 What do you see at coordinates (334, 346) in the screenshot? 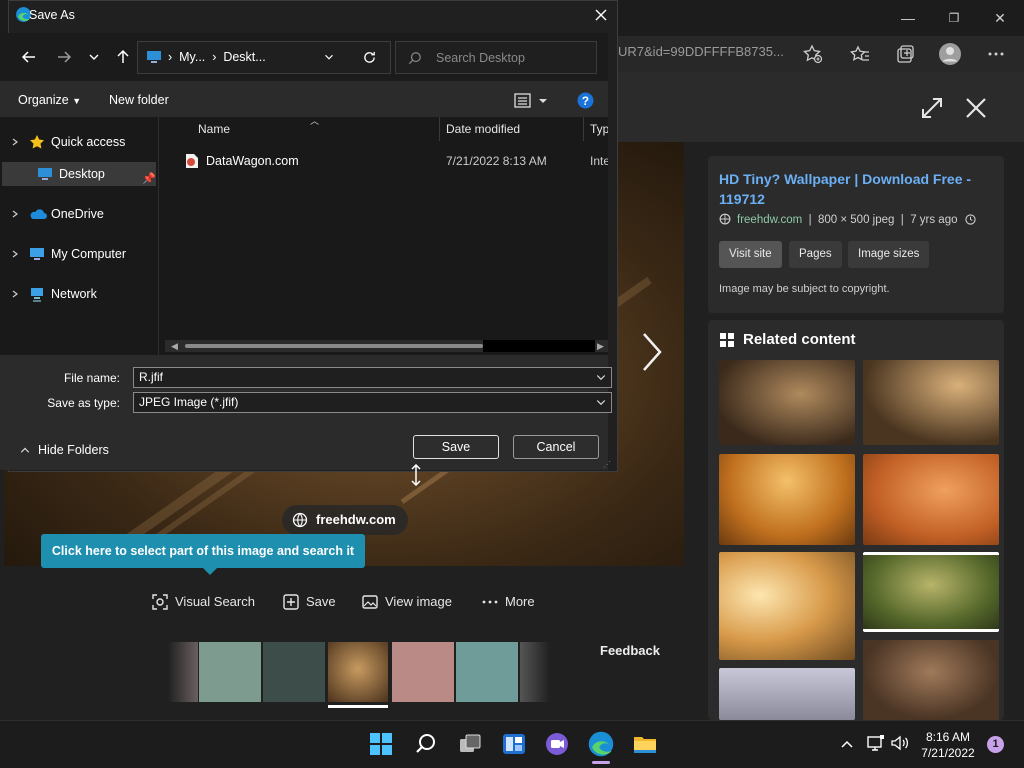
I see `scroll-thumb` at bounding box center [334, 346].